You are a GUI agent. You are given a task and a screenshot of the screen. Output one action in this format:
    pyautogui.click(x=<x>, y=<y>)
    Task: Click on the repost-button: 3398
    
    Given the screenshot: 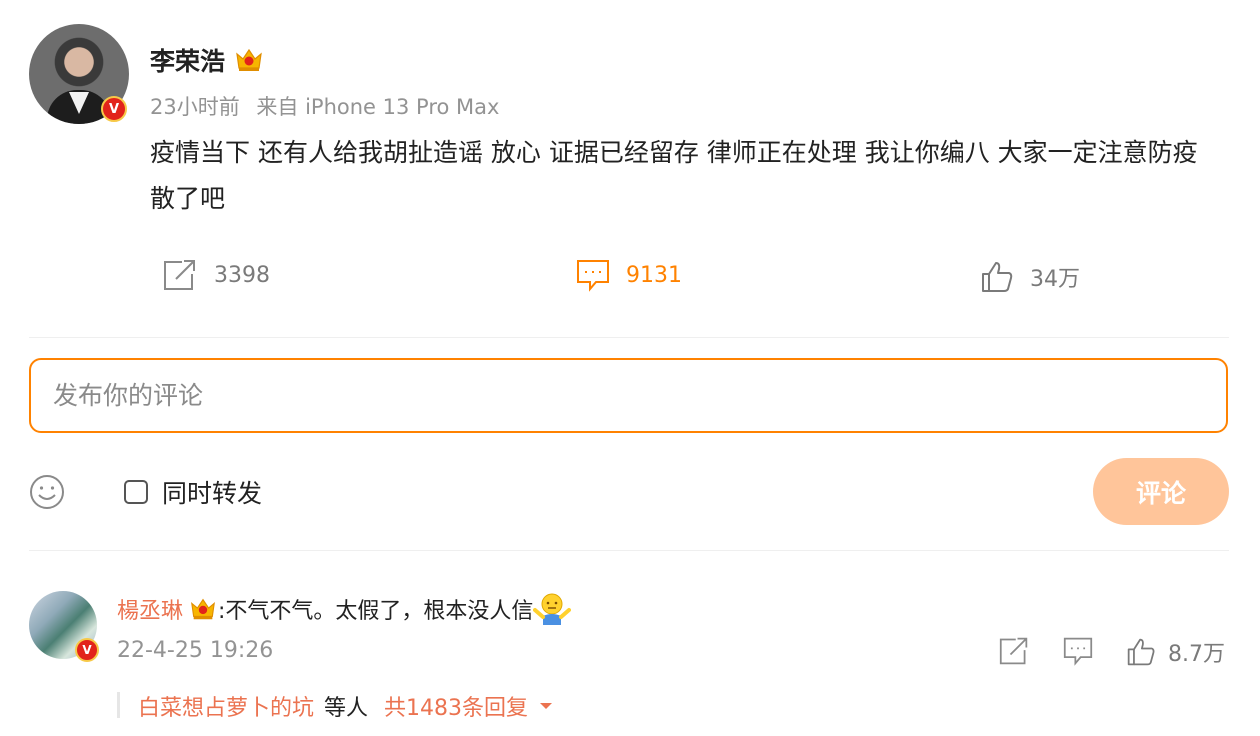 What is the action you would take?
    pyautogui.click(x=216, y=275)
    